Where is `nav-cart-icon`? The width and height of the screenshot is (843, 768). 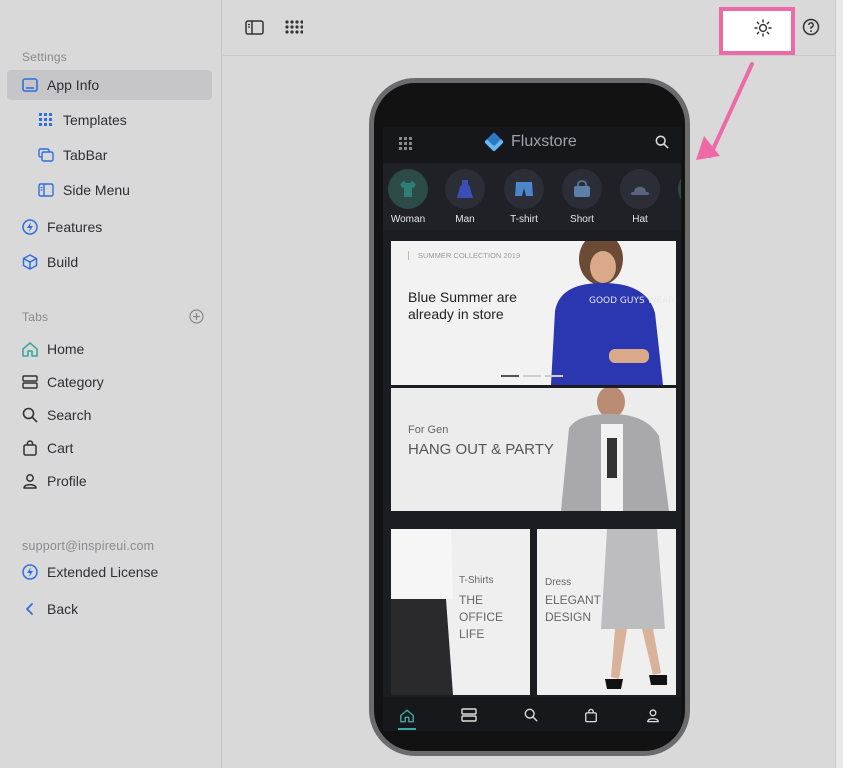 nav-cart-icon is located at coordinates (591, 715).